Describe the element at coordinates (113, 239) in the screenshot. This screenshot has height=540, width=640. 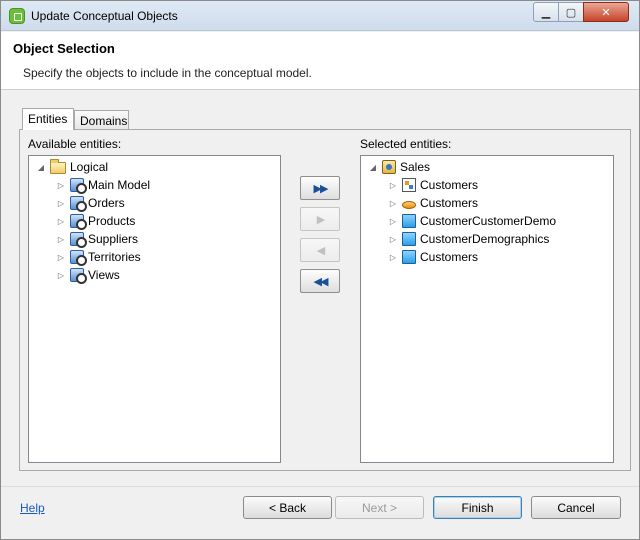
I see `tree-item-label: Suppliers` at that location.